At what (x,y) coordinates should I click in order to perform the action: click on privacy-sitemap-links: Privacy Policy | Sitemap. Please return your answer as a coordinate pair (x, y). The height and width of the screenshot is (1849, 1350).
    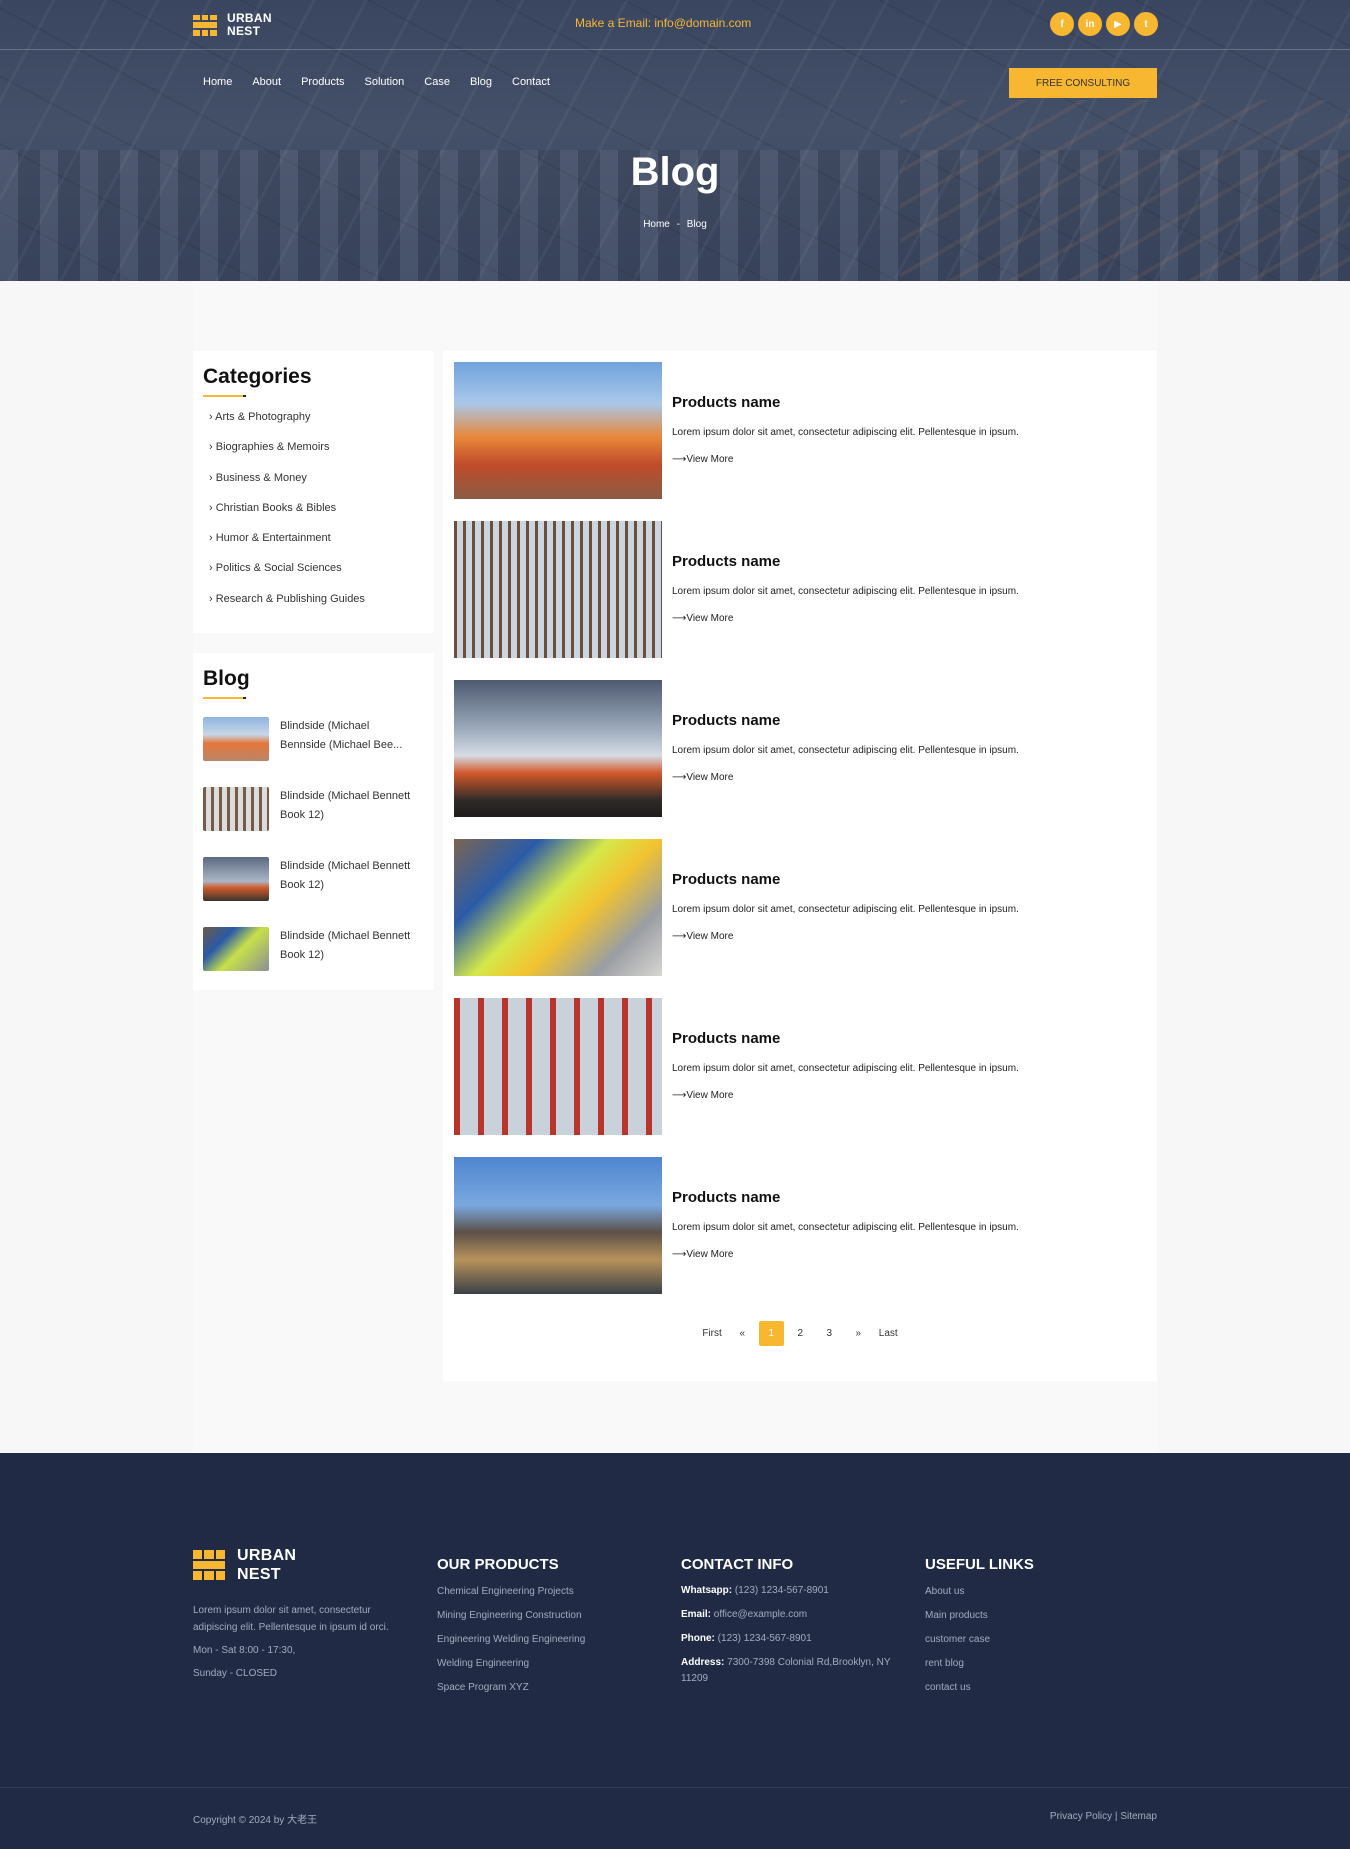
    Looking at the image, I should click on (1103, 1816).